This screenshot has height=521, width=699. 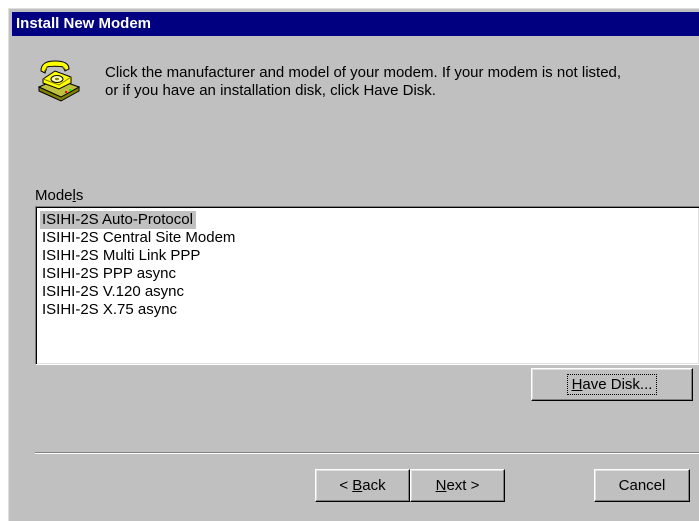 I want to click on next-button: Next >, so click(x=457, y=485).